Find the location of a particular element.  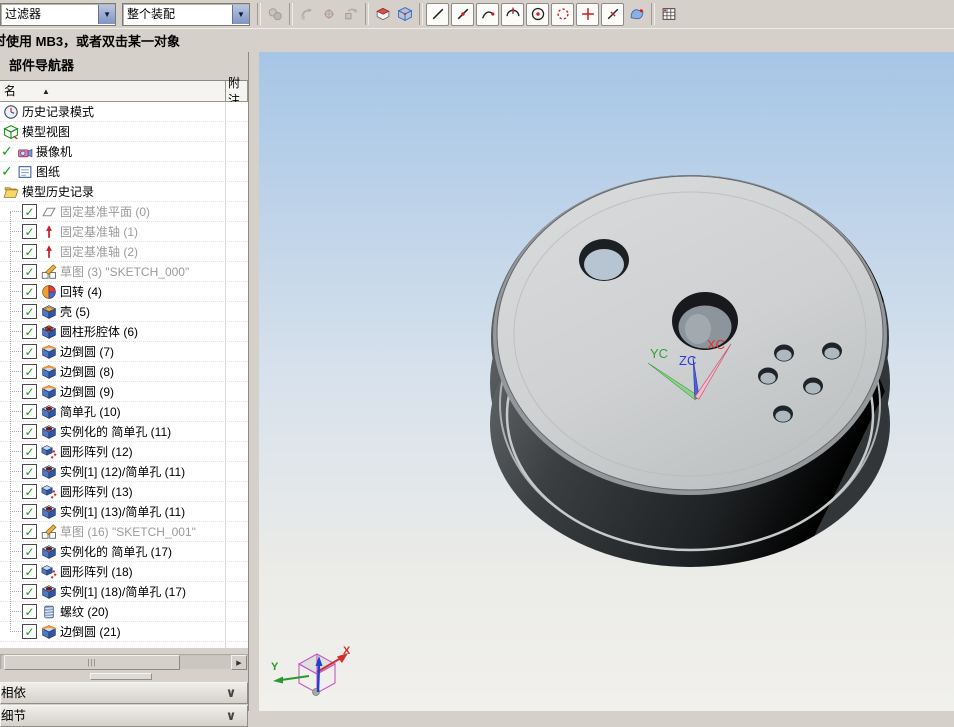

tree-row-label: 圆形阵列 (12) is located at coordinates (96, 452).